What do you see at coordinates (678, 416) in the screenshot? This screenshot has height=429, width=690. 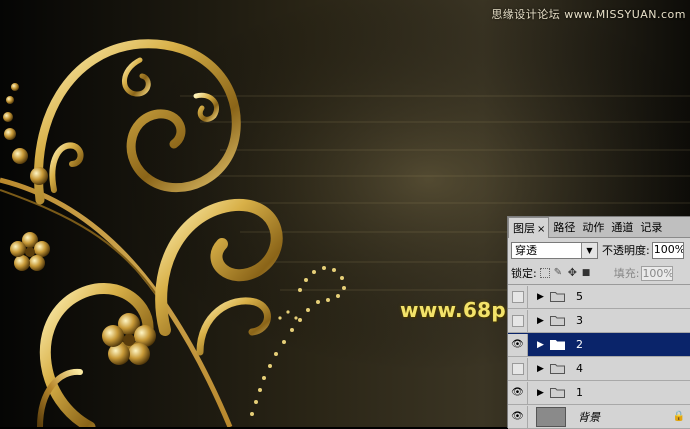 I see `lock-icon: 🔒` at bounding box center [678, 416].